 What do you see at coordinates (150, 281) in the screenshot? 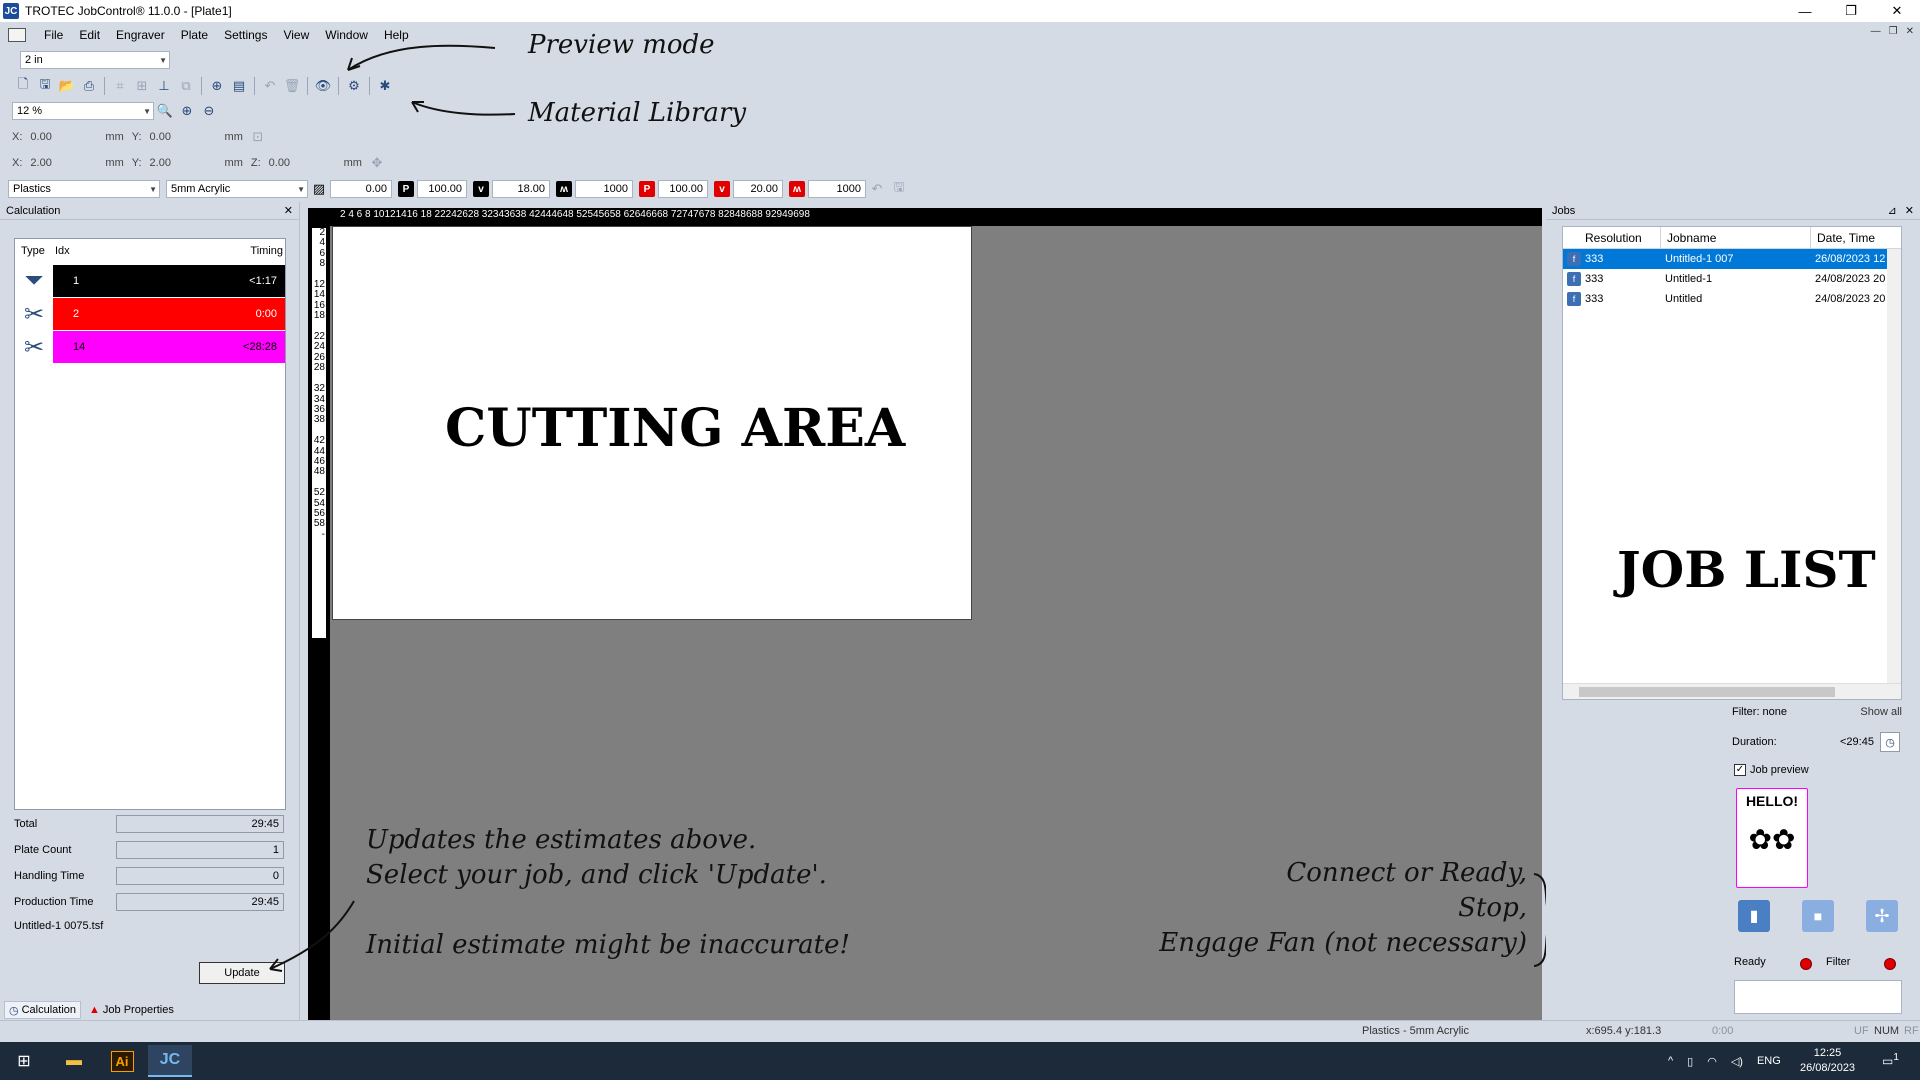
I see `calc-row: ⏷ 1 <1:17` at bounding box center [150, 281].